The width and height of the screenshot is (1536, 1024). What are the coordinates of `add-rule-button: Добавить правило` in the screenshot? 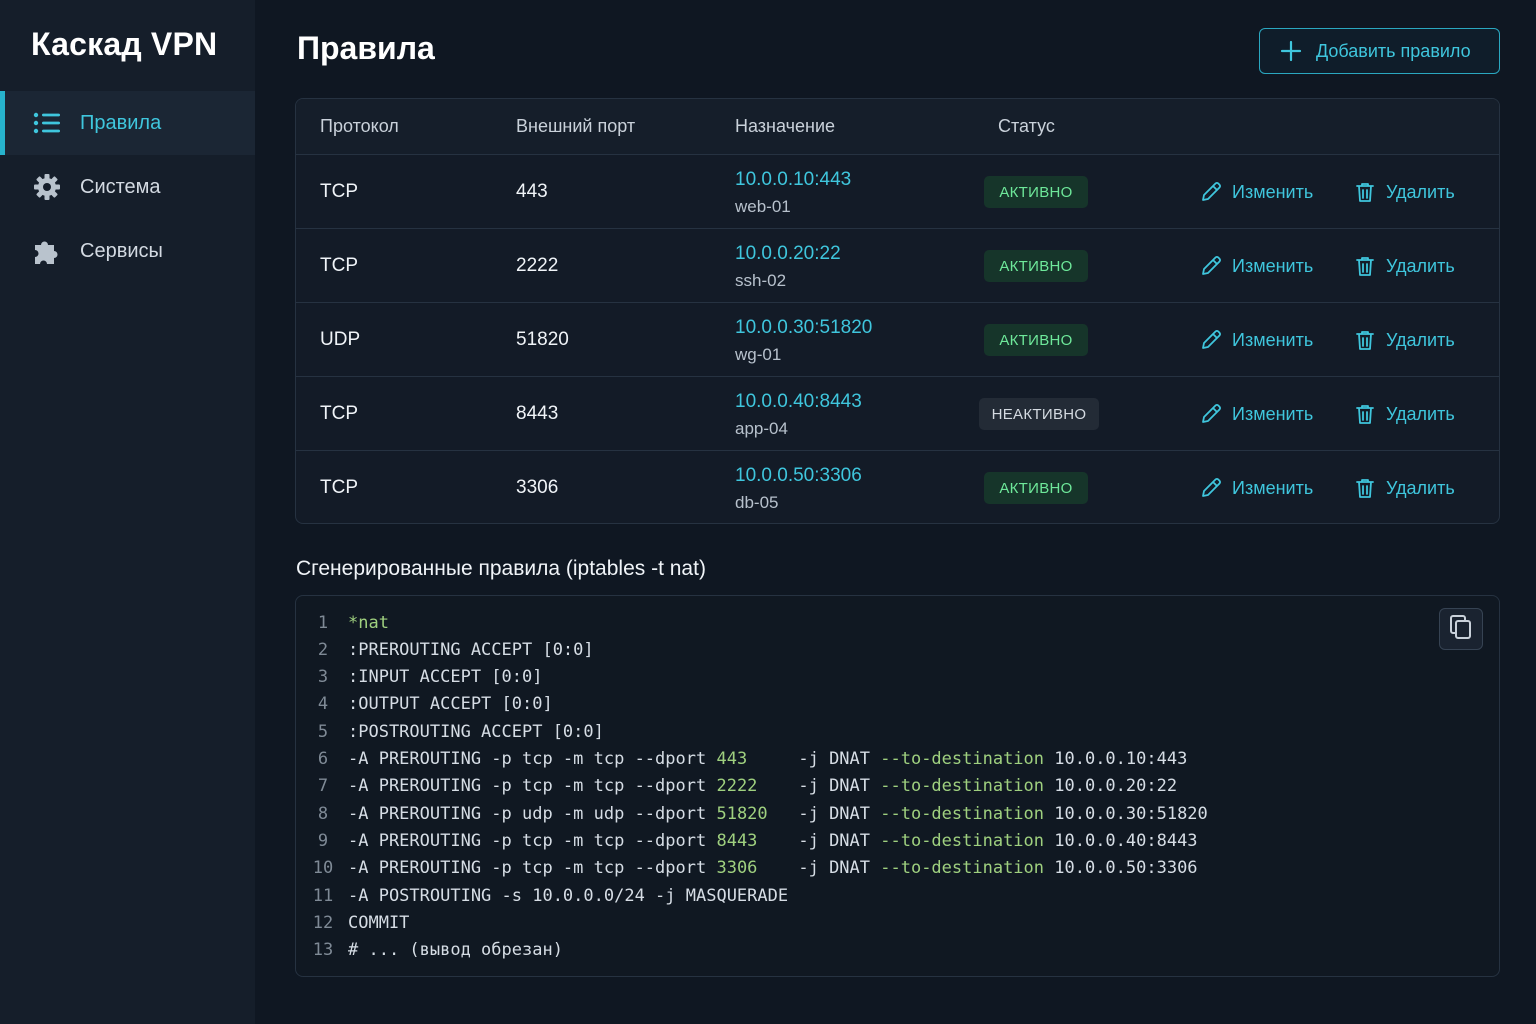 It's located at (1379, 51).